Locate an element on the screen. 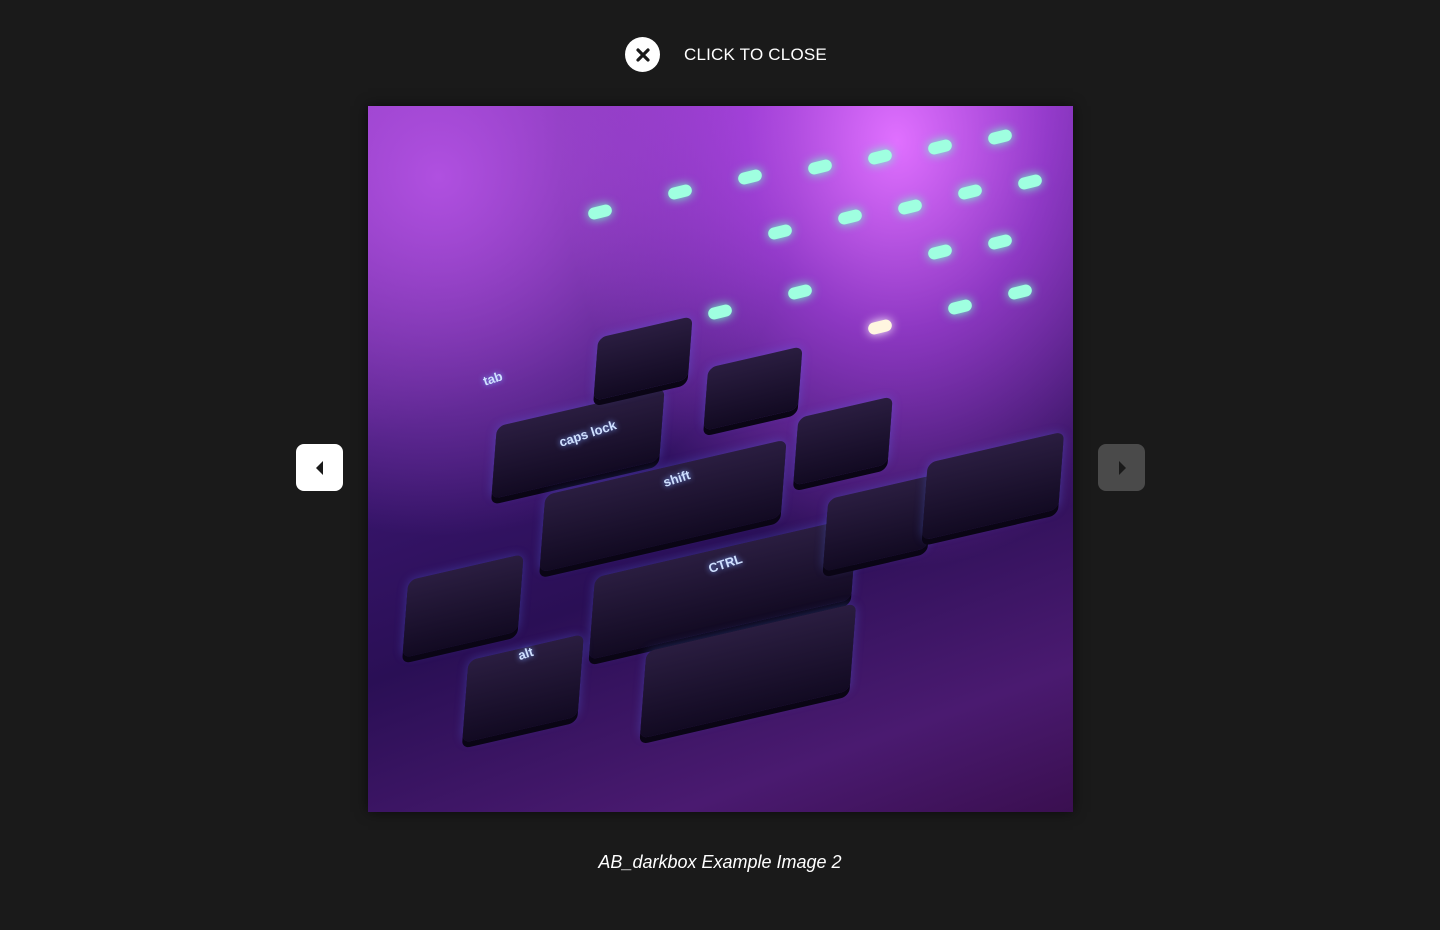 Image resolution: width=1440 pixels, height=930 pixels. triangle-left-icon is located at coordinates (319, 467).